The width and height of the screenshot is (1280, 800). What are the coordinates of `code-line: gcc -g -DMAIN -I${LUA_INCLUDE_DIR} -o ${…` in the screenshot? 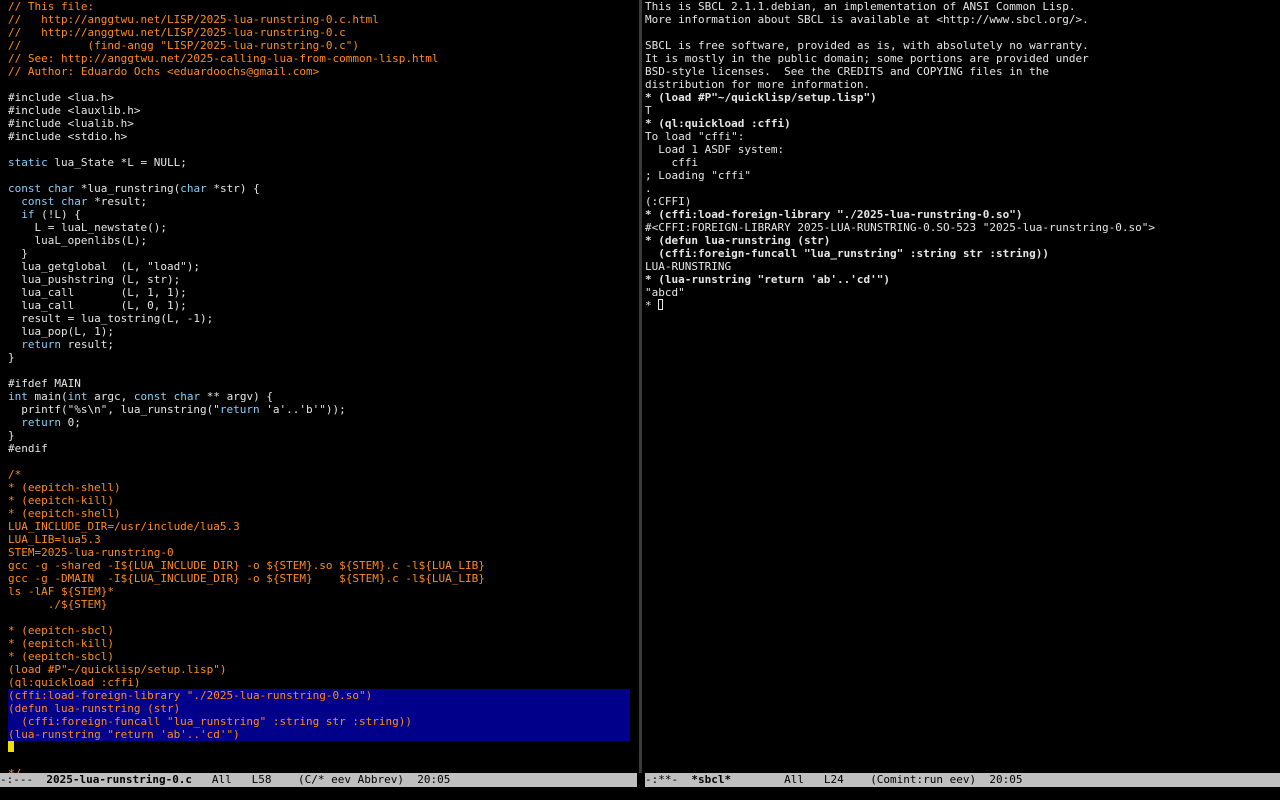 It's located at (246, 578).